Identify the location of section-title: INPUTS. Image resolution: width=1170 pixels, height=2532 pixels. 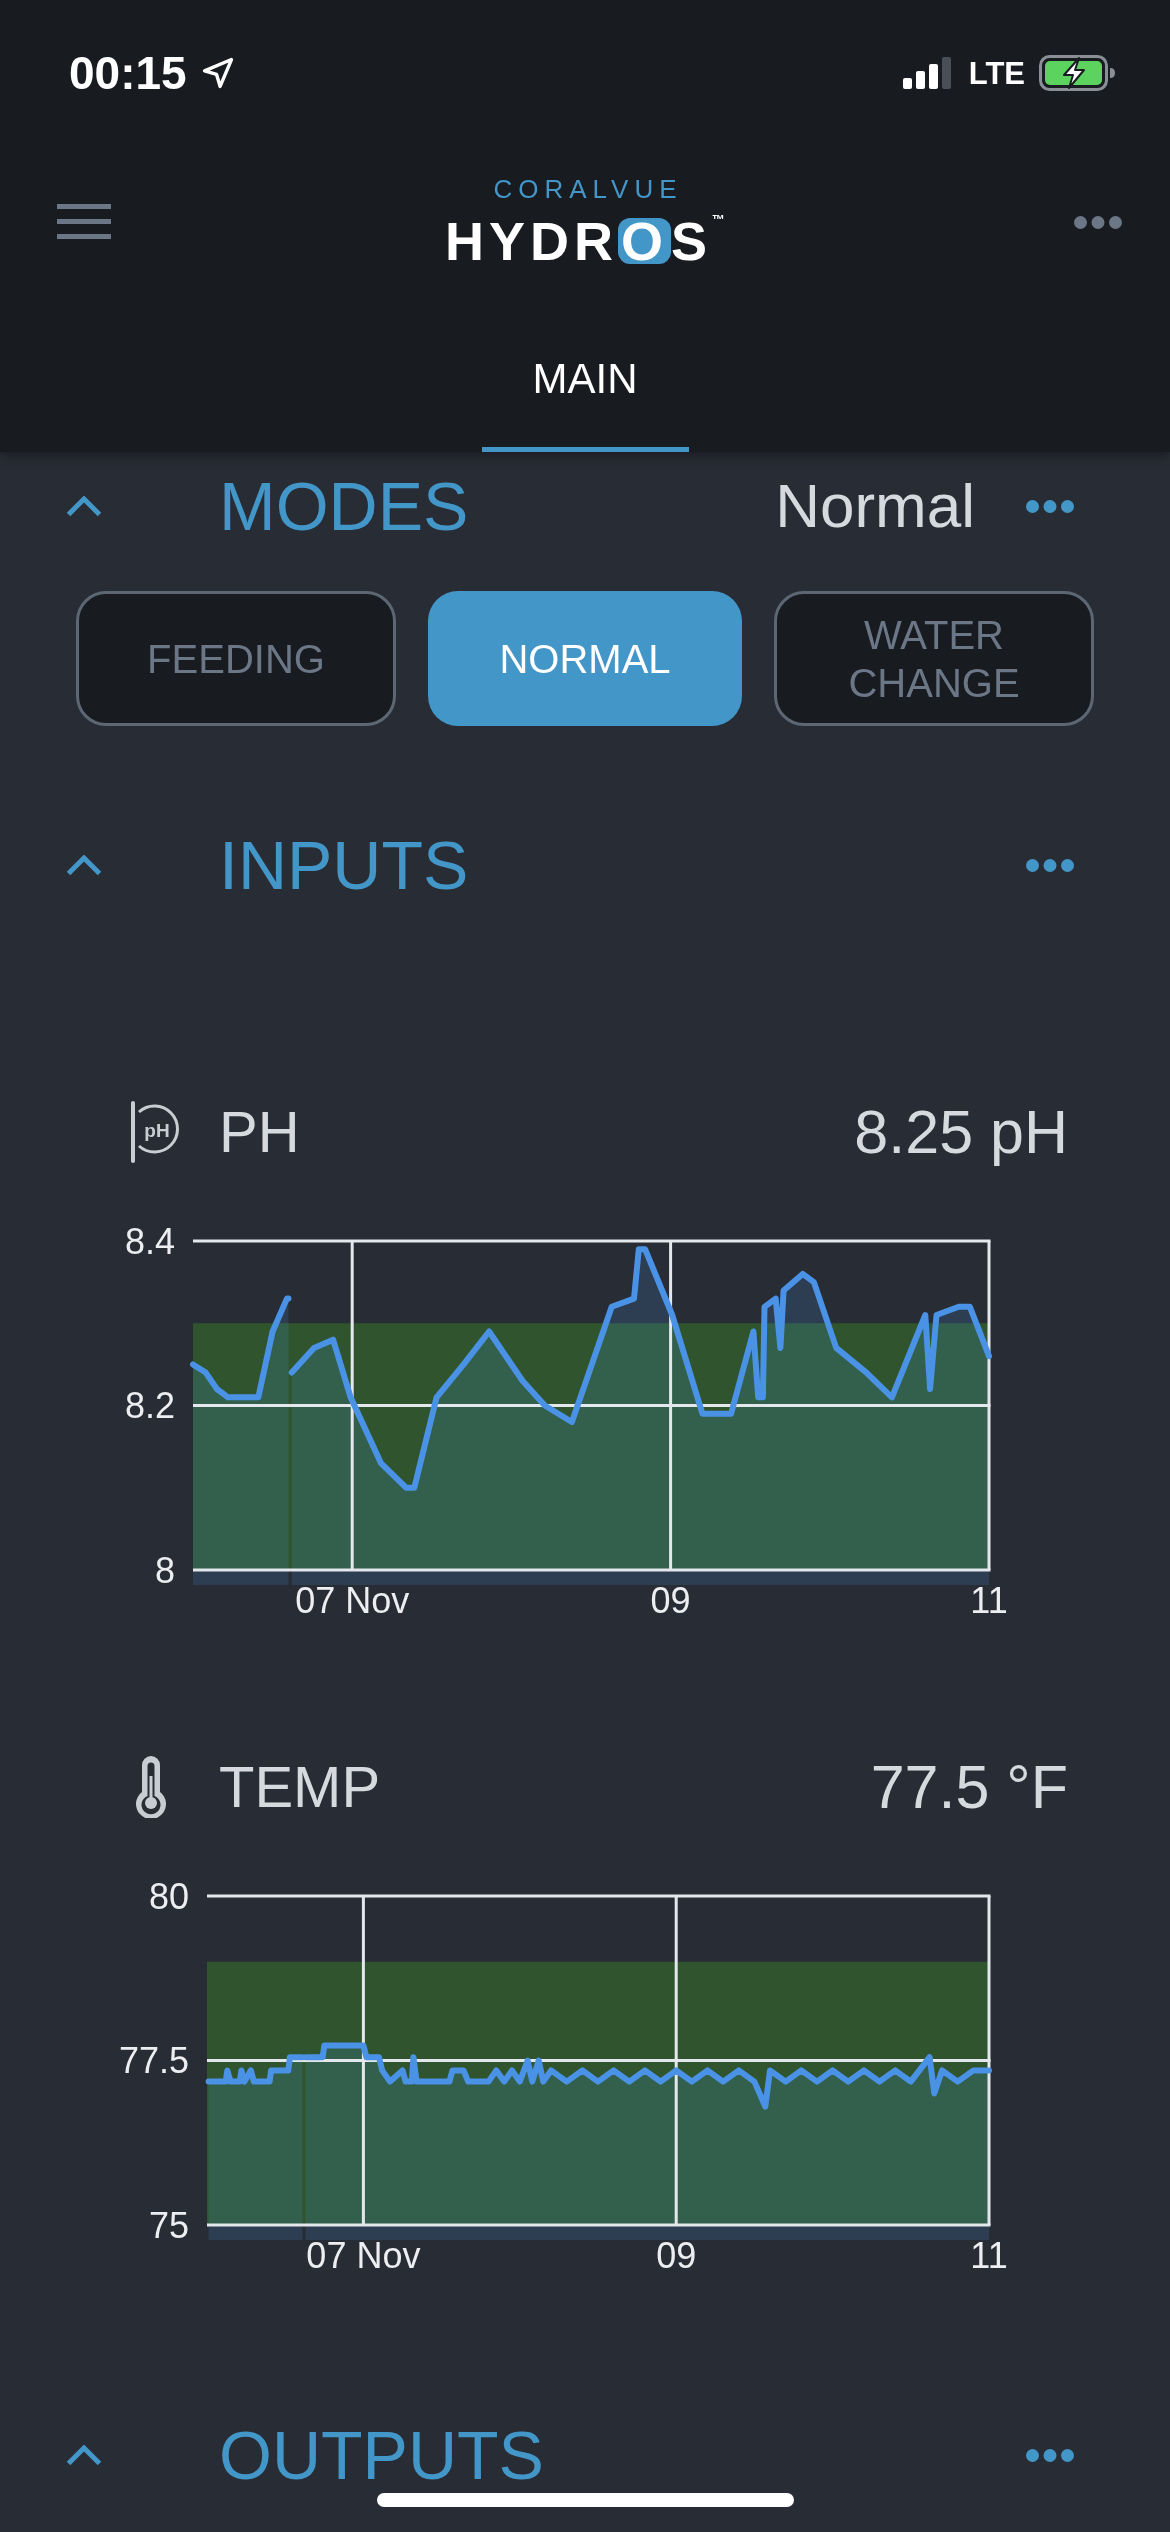
(344, 865).